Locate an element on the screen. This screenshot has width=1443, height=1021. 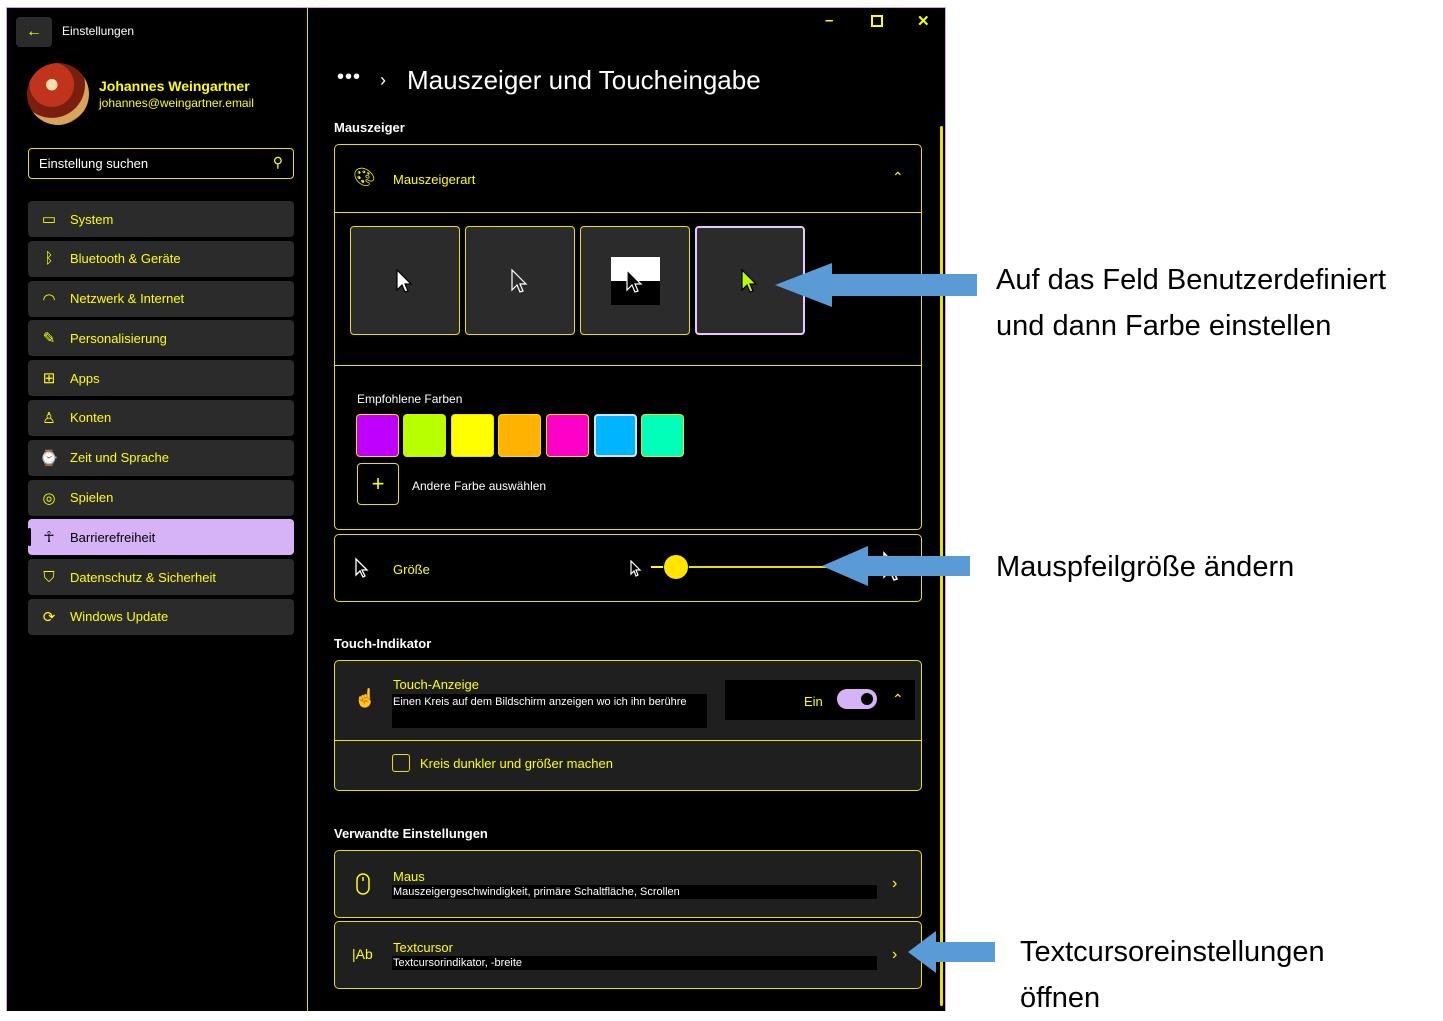
cursor-large-icon is located at coordinates (892, 566).